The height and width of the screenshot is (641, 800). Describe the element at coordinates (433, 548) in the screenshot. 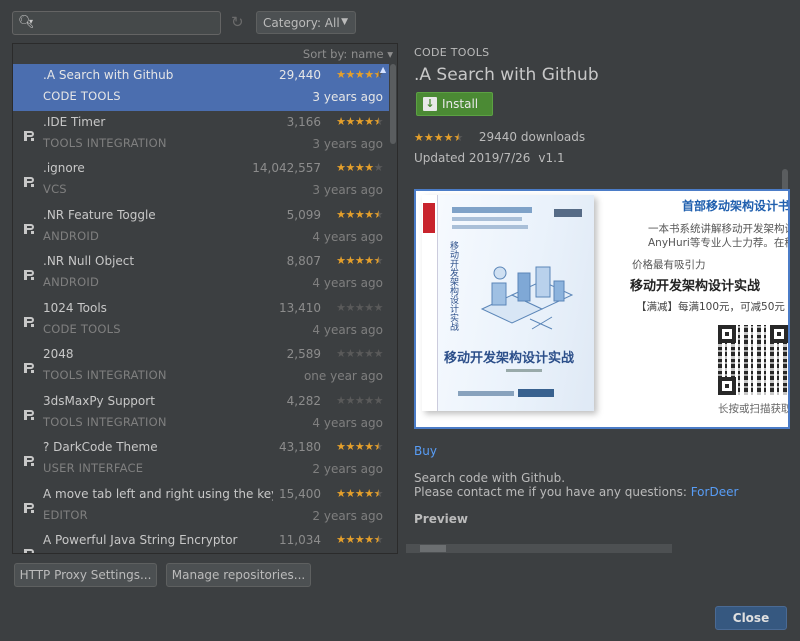

I see `preview-scrollbar-thumb` at that location.